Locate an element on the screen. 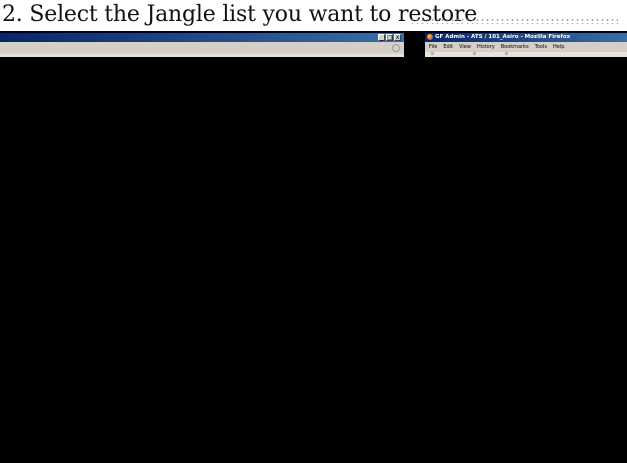 The width and height of the screenshot is (627, 463). menu-edit: Edit is located at coordinates (448, 47).